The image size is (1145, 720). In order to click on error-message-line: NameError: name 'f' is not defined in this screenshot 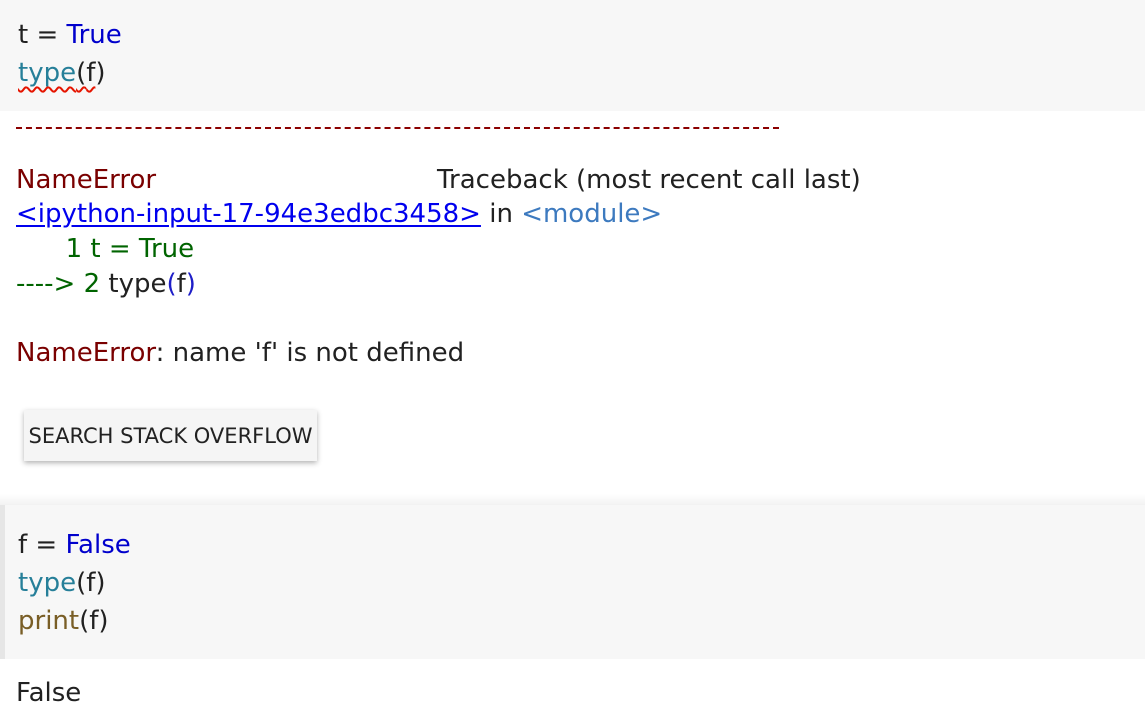, I will do `click(240, 353)`.